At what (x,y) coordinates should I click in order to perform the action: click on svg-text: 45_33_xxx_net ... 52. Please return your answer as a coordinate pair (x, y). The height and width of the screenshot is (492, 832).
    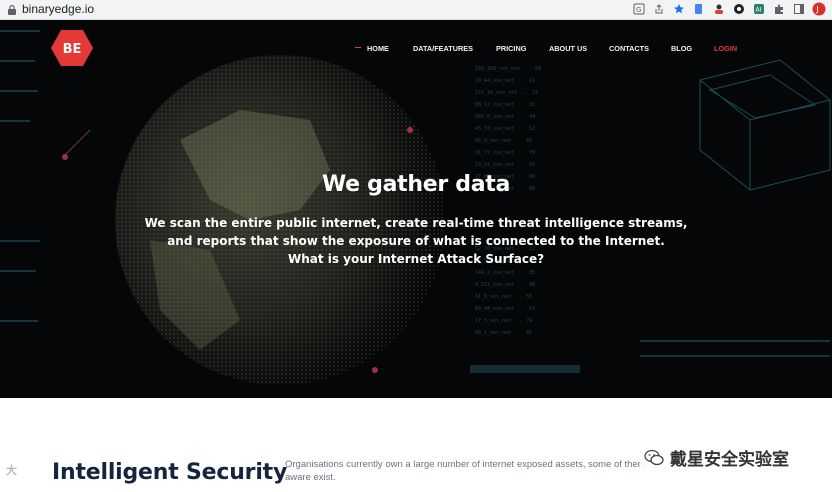
    Looking at the image, I should click on (505, 129).